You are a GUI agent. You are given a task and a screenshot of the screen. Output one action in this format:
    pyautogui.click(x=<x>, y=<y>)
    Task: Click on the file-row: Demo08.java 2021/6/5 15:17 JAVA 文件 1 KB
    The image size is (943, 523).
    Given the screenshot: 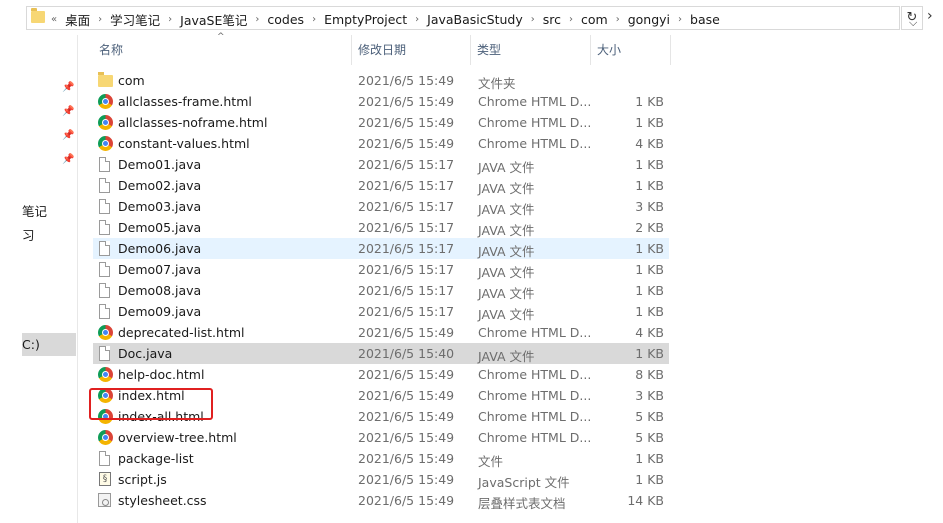 What is the action you would take?
    pyautogui.click(x=381, y=290)
    